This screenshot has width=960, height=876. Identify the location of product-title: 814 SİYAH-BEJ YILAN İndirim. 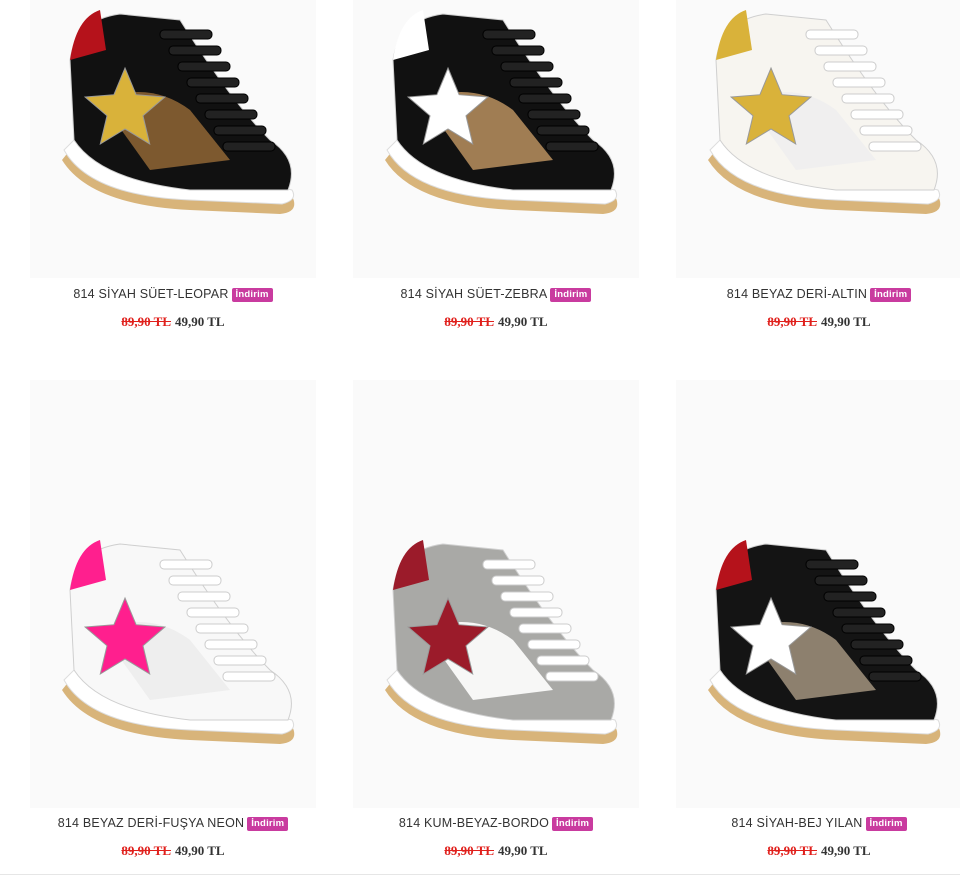
(818, 823).